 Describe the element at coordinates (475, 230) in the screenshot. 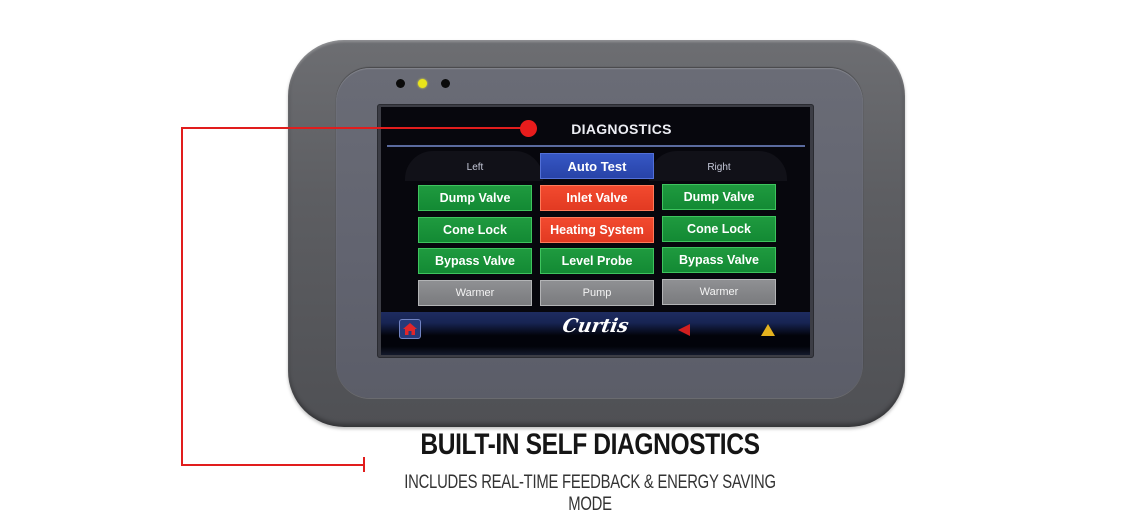

I see `left-cone-lock-button: Cone Lock` at that location.